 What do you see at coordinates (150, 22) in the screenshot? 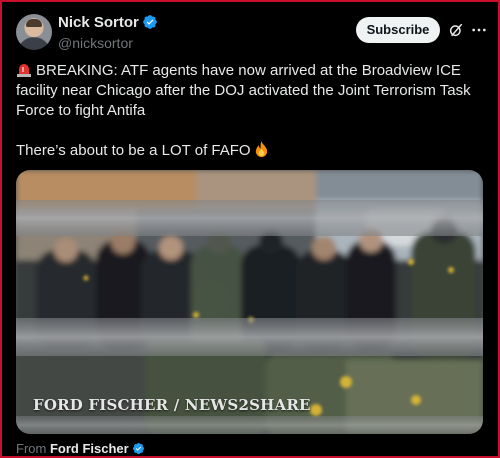
I see `verified-badge-icon` at bounding box center [150, 22].